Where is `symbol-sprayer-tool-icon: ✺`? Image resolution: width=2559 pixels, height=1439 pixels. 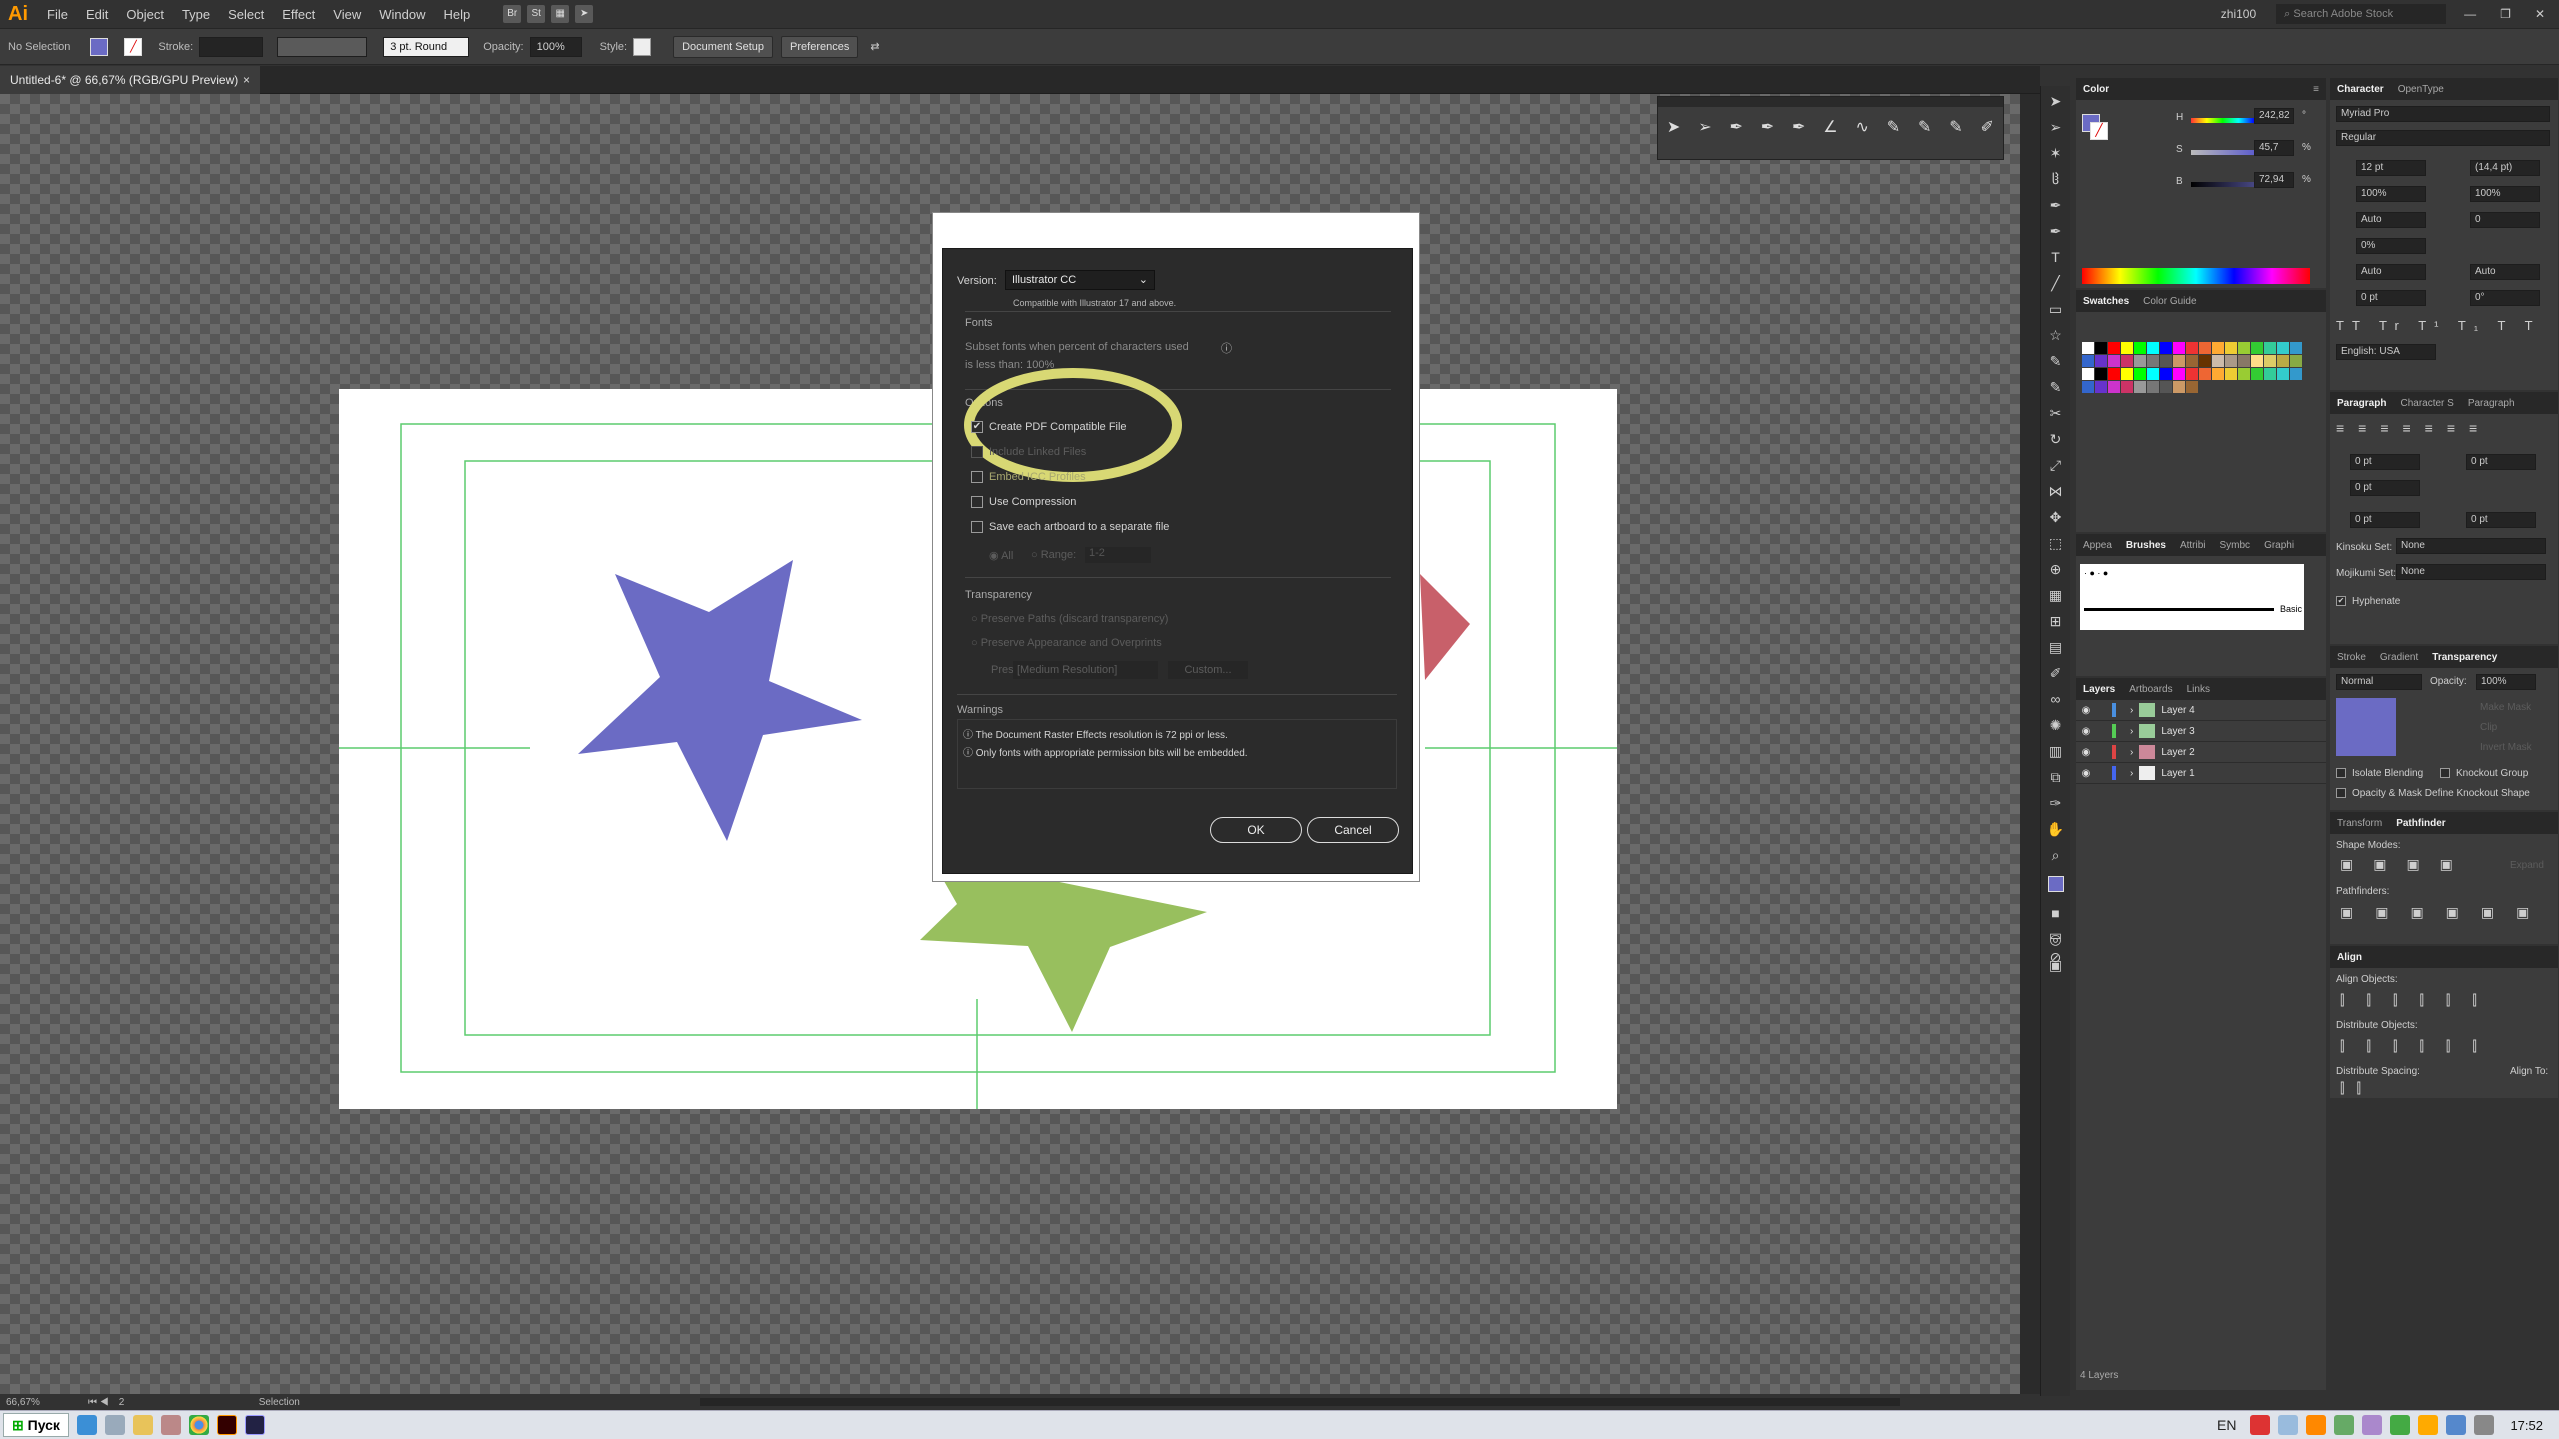
symbol-sprayer-tool-icon: ✺ is located at coordinates (2056, 725).